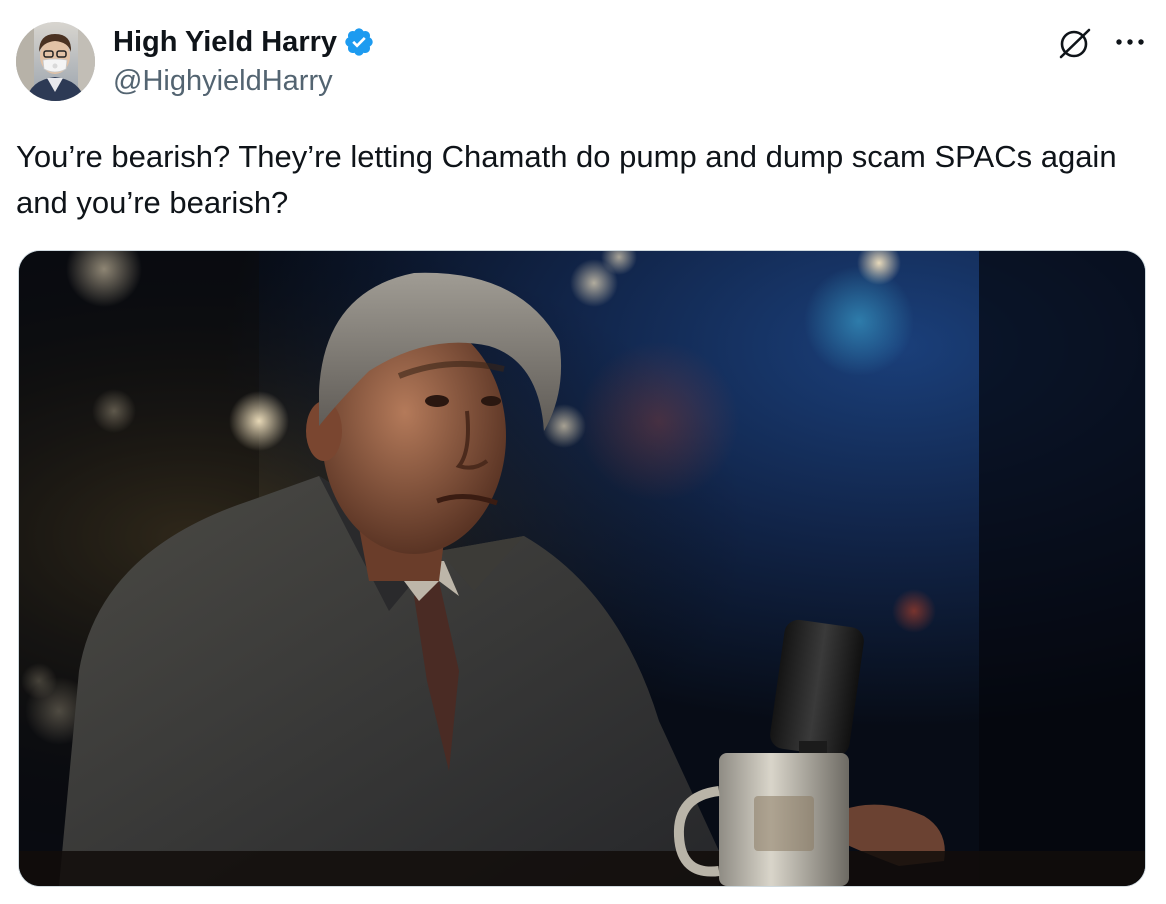  I want to click on author-display-name: High Yield Harry, so click(225, 42).